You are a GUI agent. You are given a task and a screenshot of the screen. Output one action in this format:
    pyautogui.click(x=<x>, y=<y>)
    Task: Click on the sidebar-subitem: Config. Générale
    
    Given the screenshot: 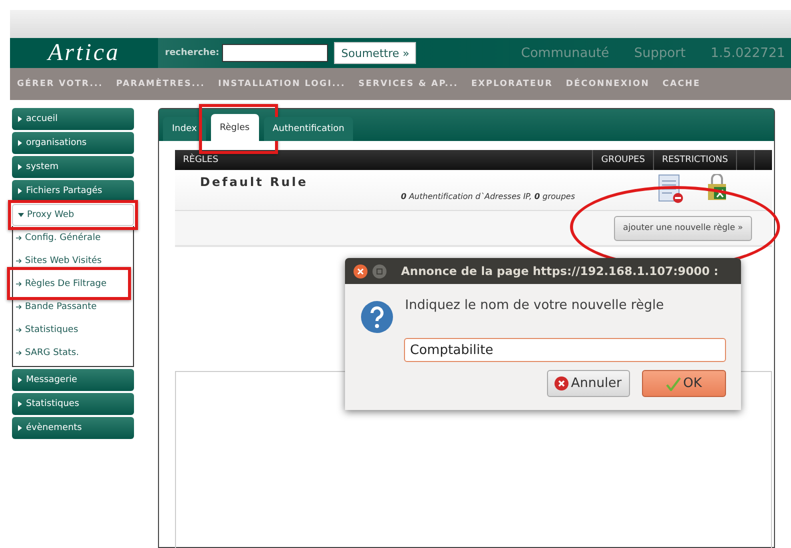 What is the action you would take?
    pyautogui.click(x=73, y=237)
    